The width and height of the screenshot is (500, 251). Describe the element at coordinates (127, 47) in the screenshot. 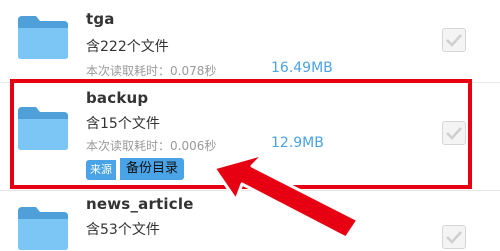

I see `file-count: 含222个文件` at that location.